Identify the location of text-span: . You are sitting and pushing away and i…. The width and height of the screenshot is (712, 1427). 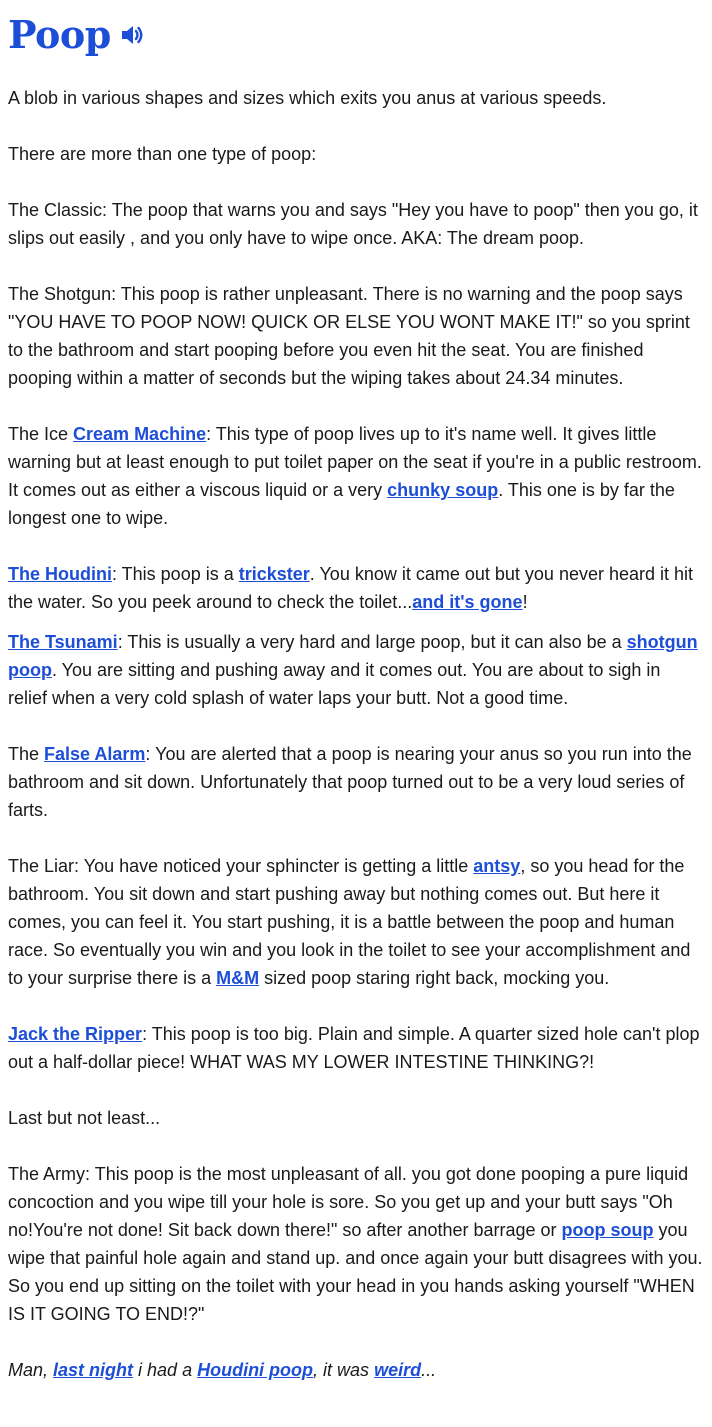
(334, 684).